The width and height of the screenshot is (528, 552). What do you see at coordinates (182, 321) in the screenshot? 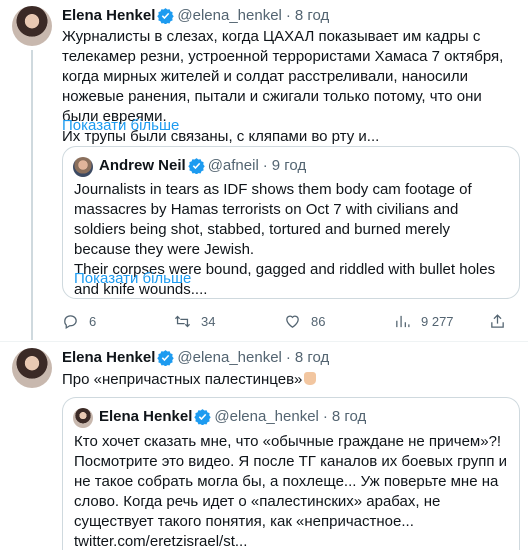
I see `retweet-icon` at bounding box center [182, 321].